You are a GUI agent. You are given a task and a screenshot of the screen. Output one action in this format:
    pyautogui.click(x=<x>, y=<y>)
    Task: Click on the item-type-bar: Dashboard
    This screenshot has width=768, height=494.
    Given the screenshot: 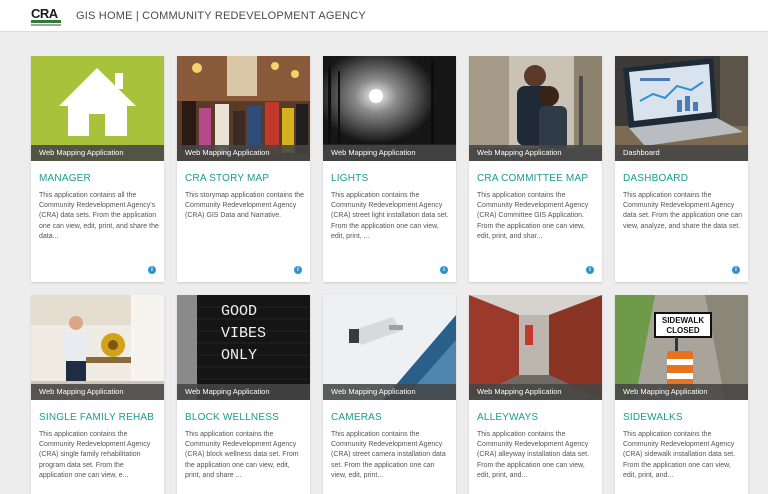 What is the action you would take?
    pyautogui.click(x=681, y=153)
    